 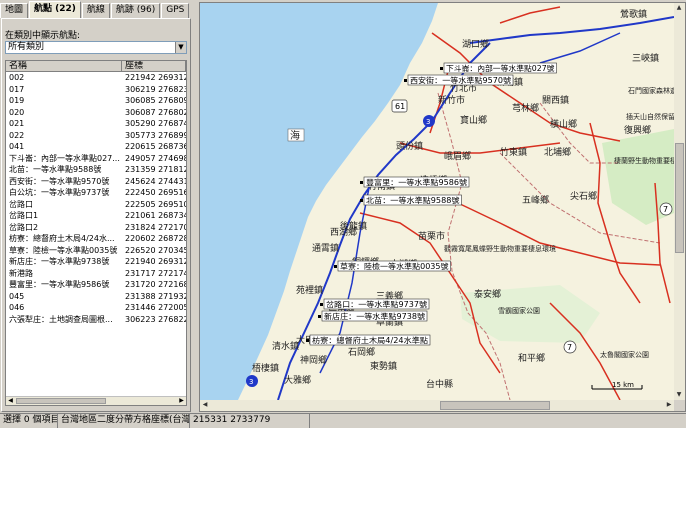 I want to click on scale-label: 15 km, so click(x=623, y=385).